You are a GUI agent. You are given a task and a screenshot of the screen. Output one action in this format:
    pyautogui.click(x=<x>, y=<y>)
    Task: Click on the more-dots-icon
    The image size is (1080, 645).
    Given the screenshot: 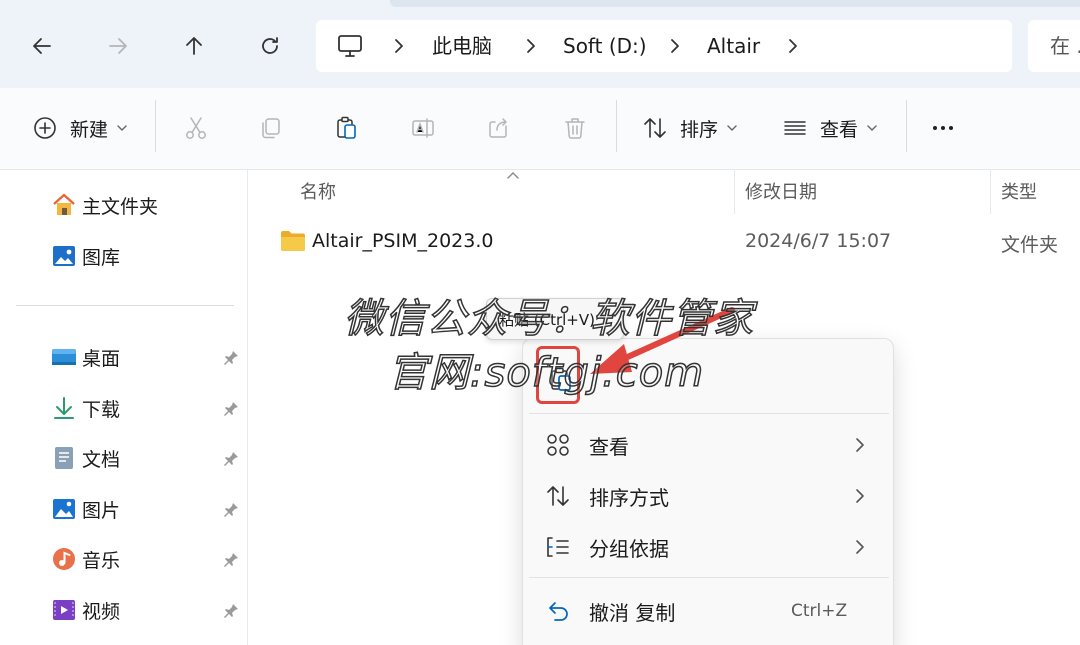 What is the action you would take?
    pyautogui.click(x=943, y=128)
    